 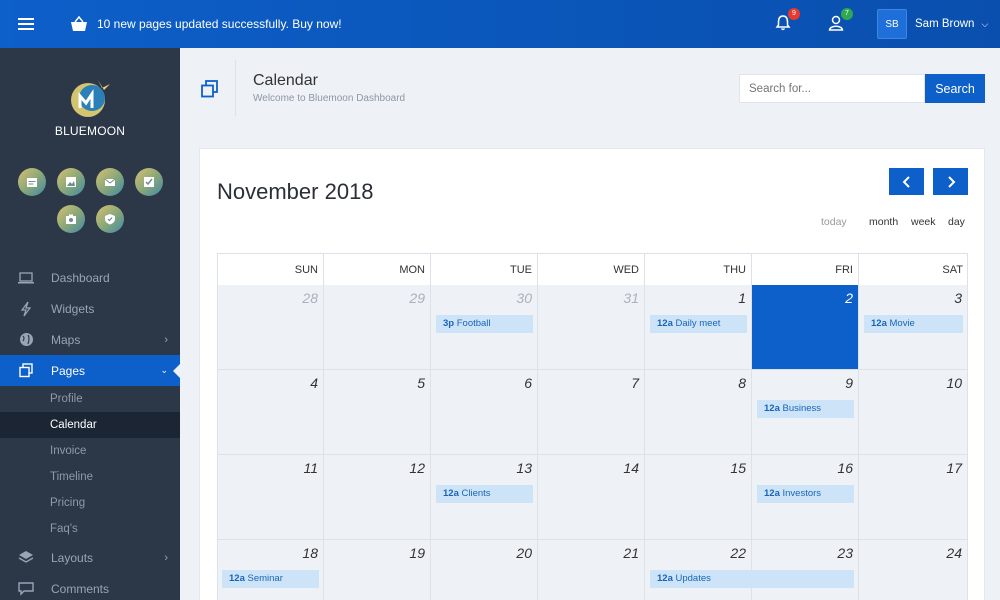 I want to click on day-cell: 8, so click(x=698, y=412).